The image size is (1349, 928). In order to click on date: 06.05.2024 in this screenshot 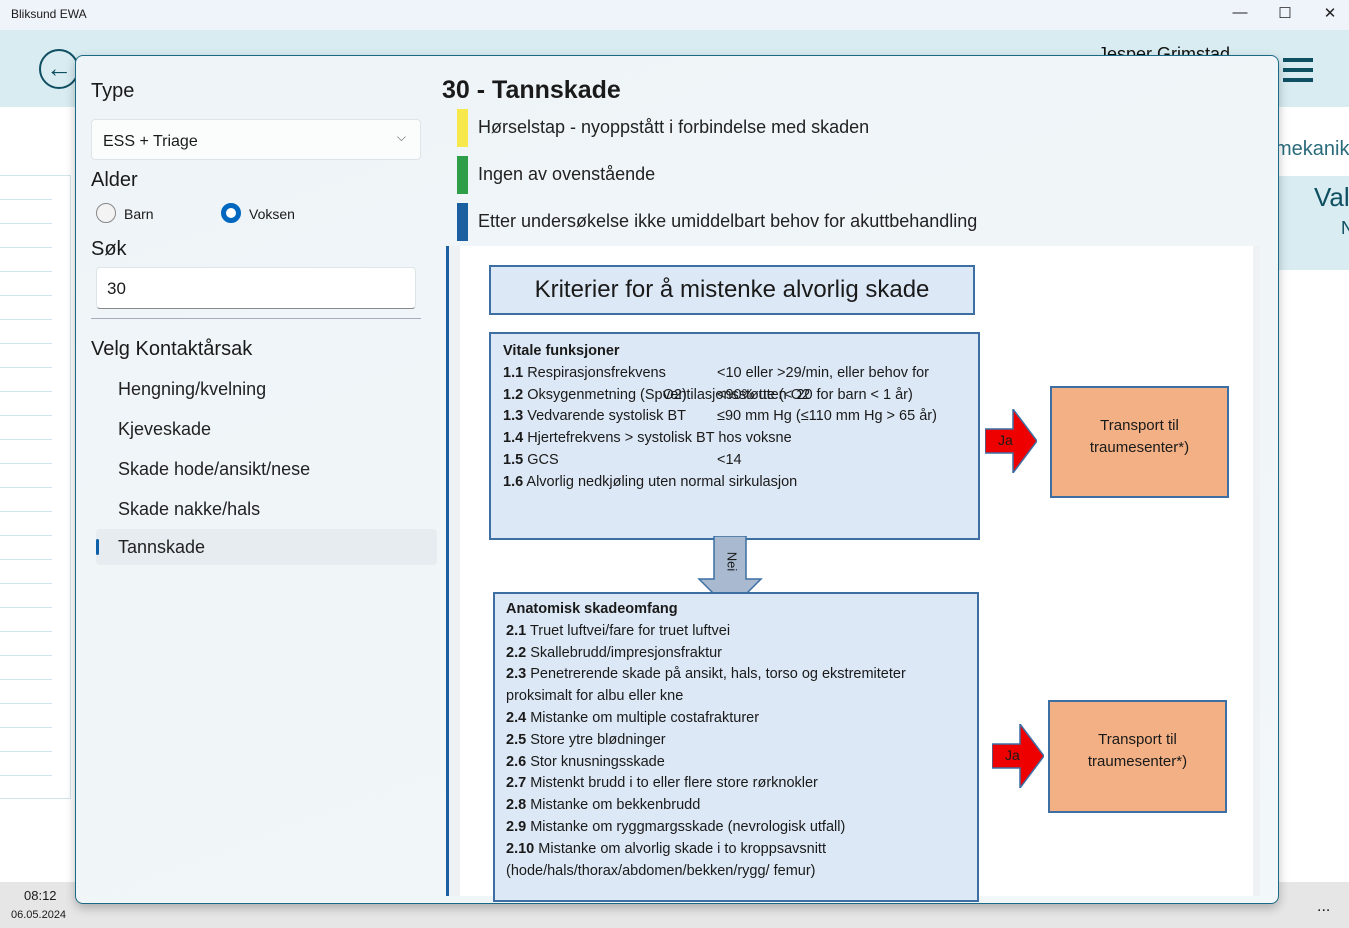, I will do `click(39, 915)`.